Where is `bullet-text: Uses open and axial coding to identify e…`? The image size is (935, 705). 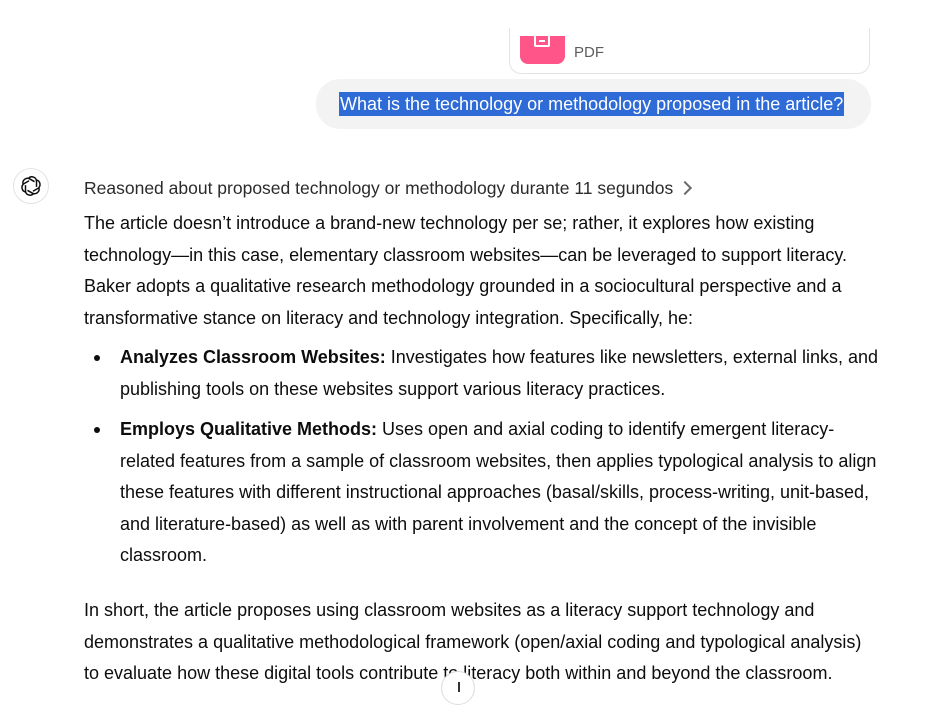
bullet-text: Uses open and axial coding to identify e… is located at coordinates (606, 428).